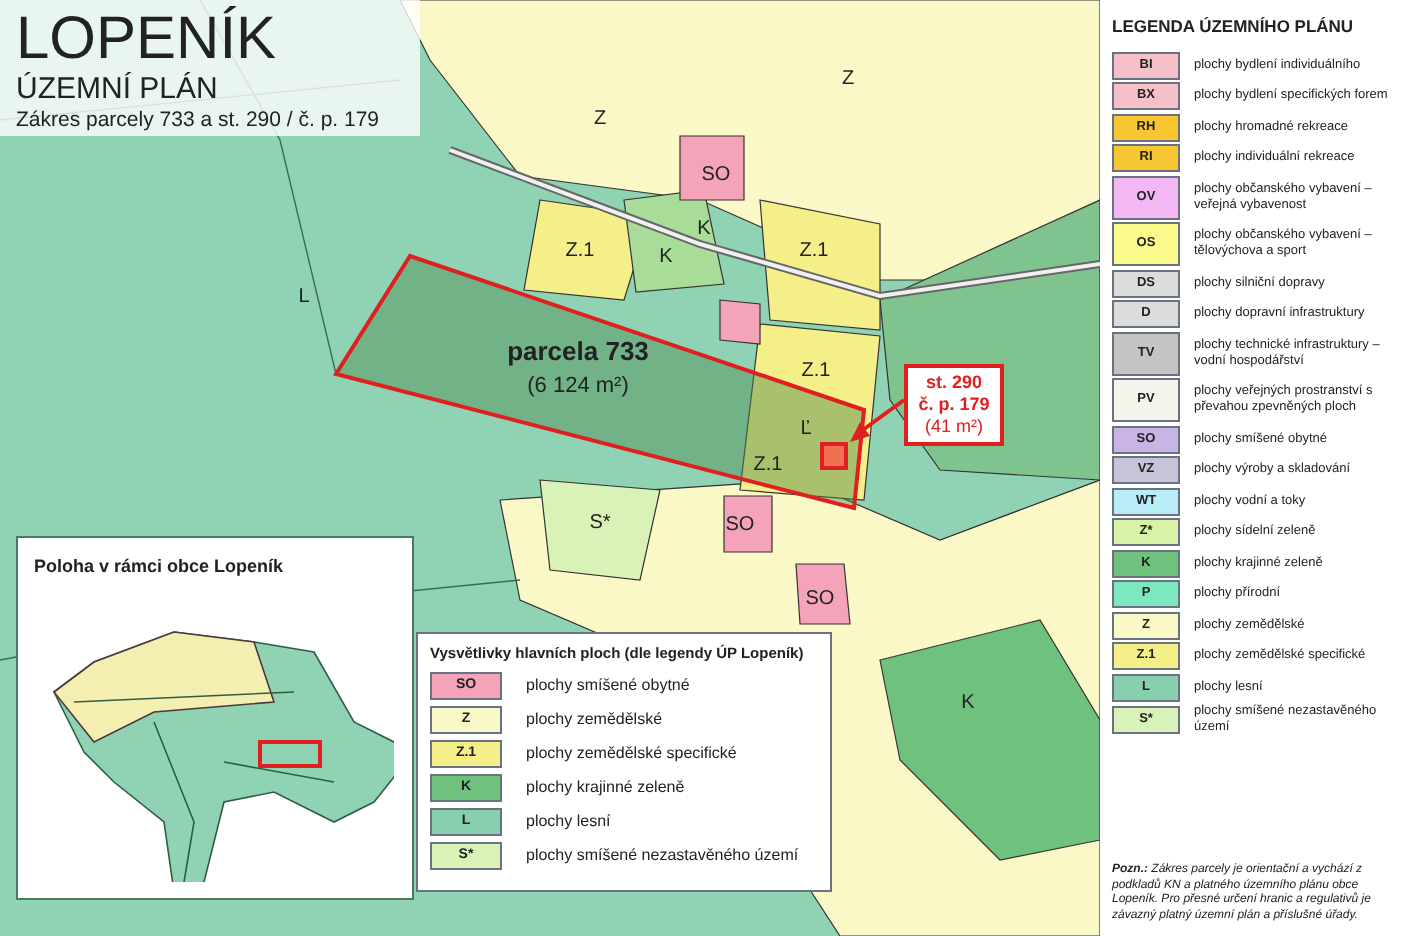 Image resolution: width=1404 pixels, height=936 pixels. Describe the element at coordinates (834, 456) in the screenshot. I see `building-marker` at that location.